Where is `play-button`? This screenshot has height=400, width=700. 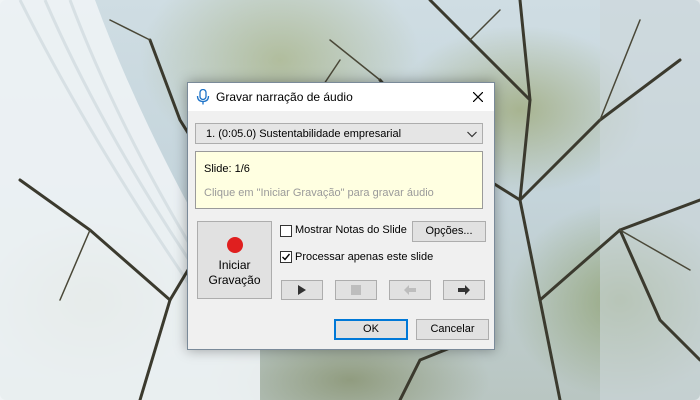 play-button is located at coordinates (302, 290).